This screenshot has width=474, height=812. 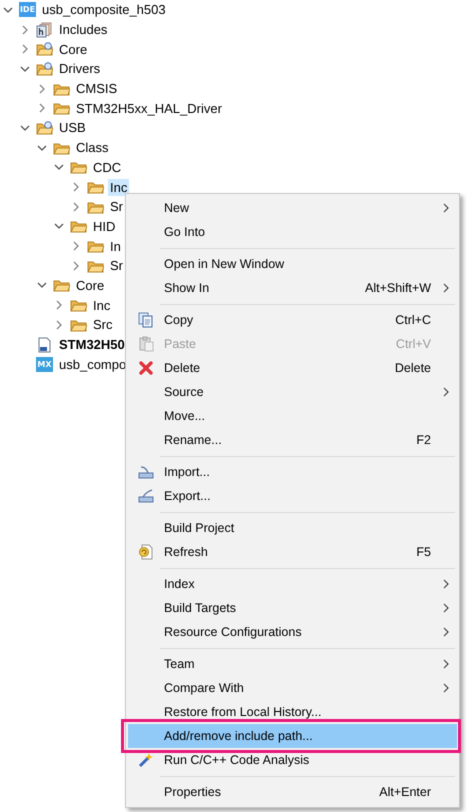 What do you see at coordinates (292, 208) in the screenshot?
I see `menu-item: New` at bounding box center [292, 208].